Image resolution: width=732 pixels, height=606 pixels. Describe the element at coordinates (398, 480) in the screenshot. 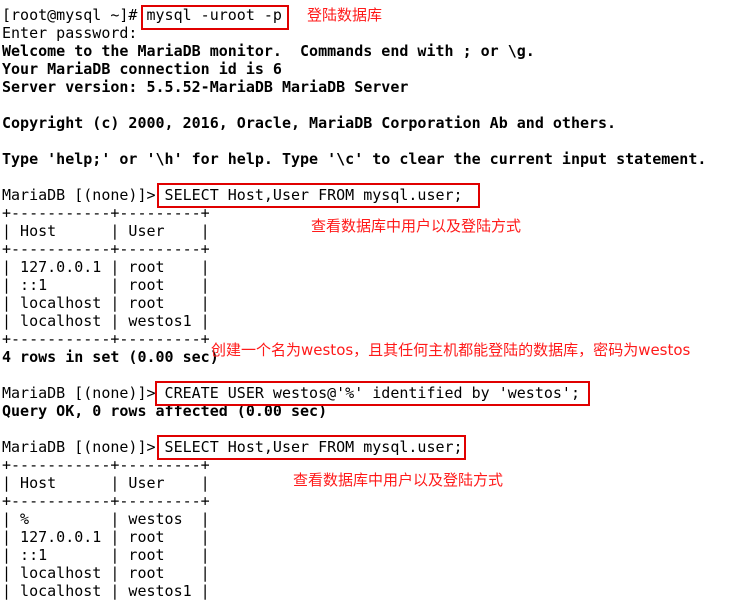

I see `annotation-view-users-2: 查看数据库中用户以及登陆方式` at that location.